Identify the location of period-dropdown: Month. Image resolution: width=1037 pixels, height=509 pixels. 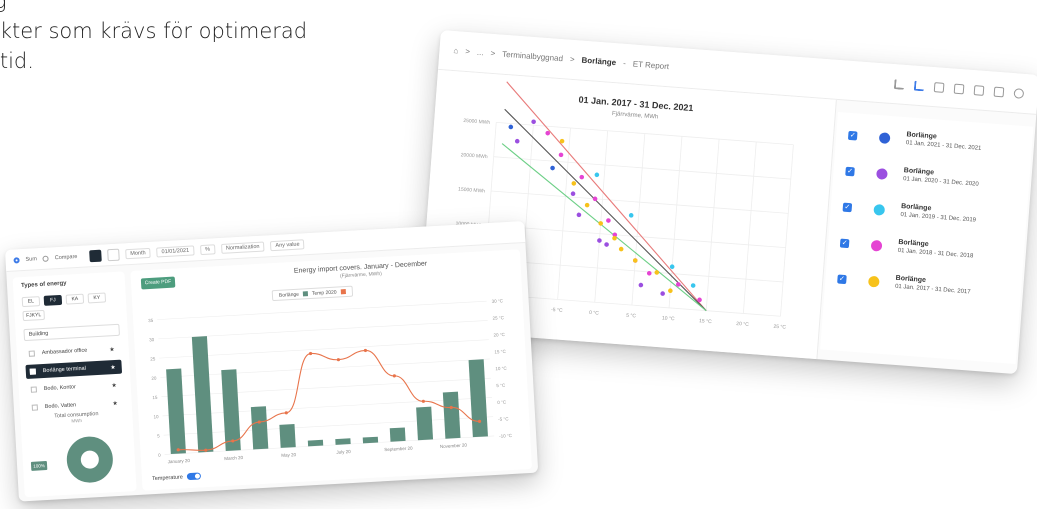
(138, 253).